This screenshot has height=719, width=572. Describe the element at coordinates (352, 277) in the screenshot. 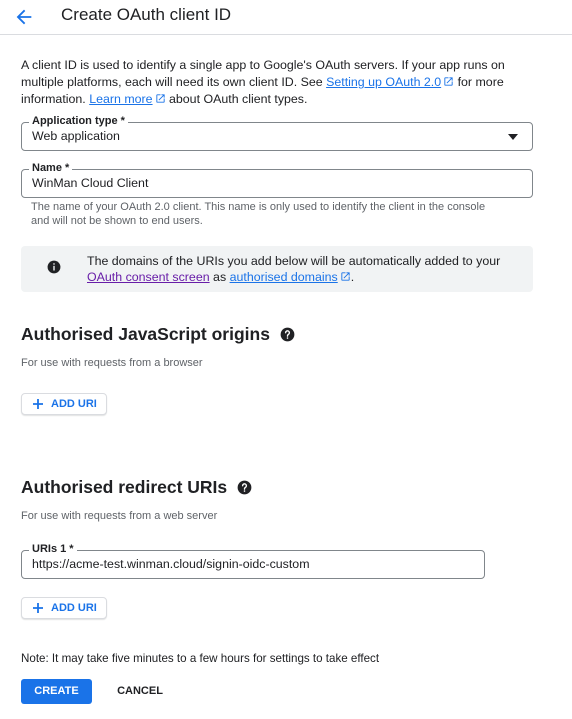

I see `info-text-after: .` at that location.